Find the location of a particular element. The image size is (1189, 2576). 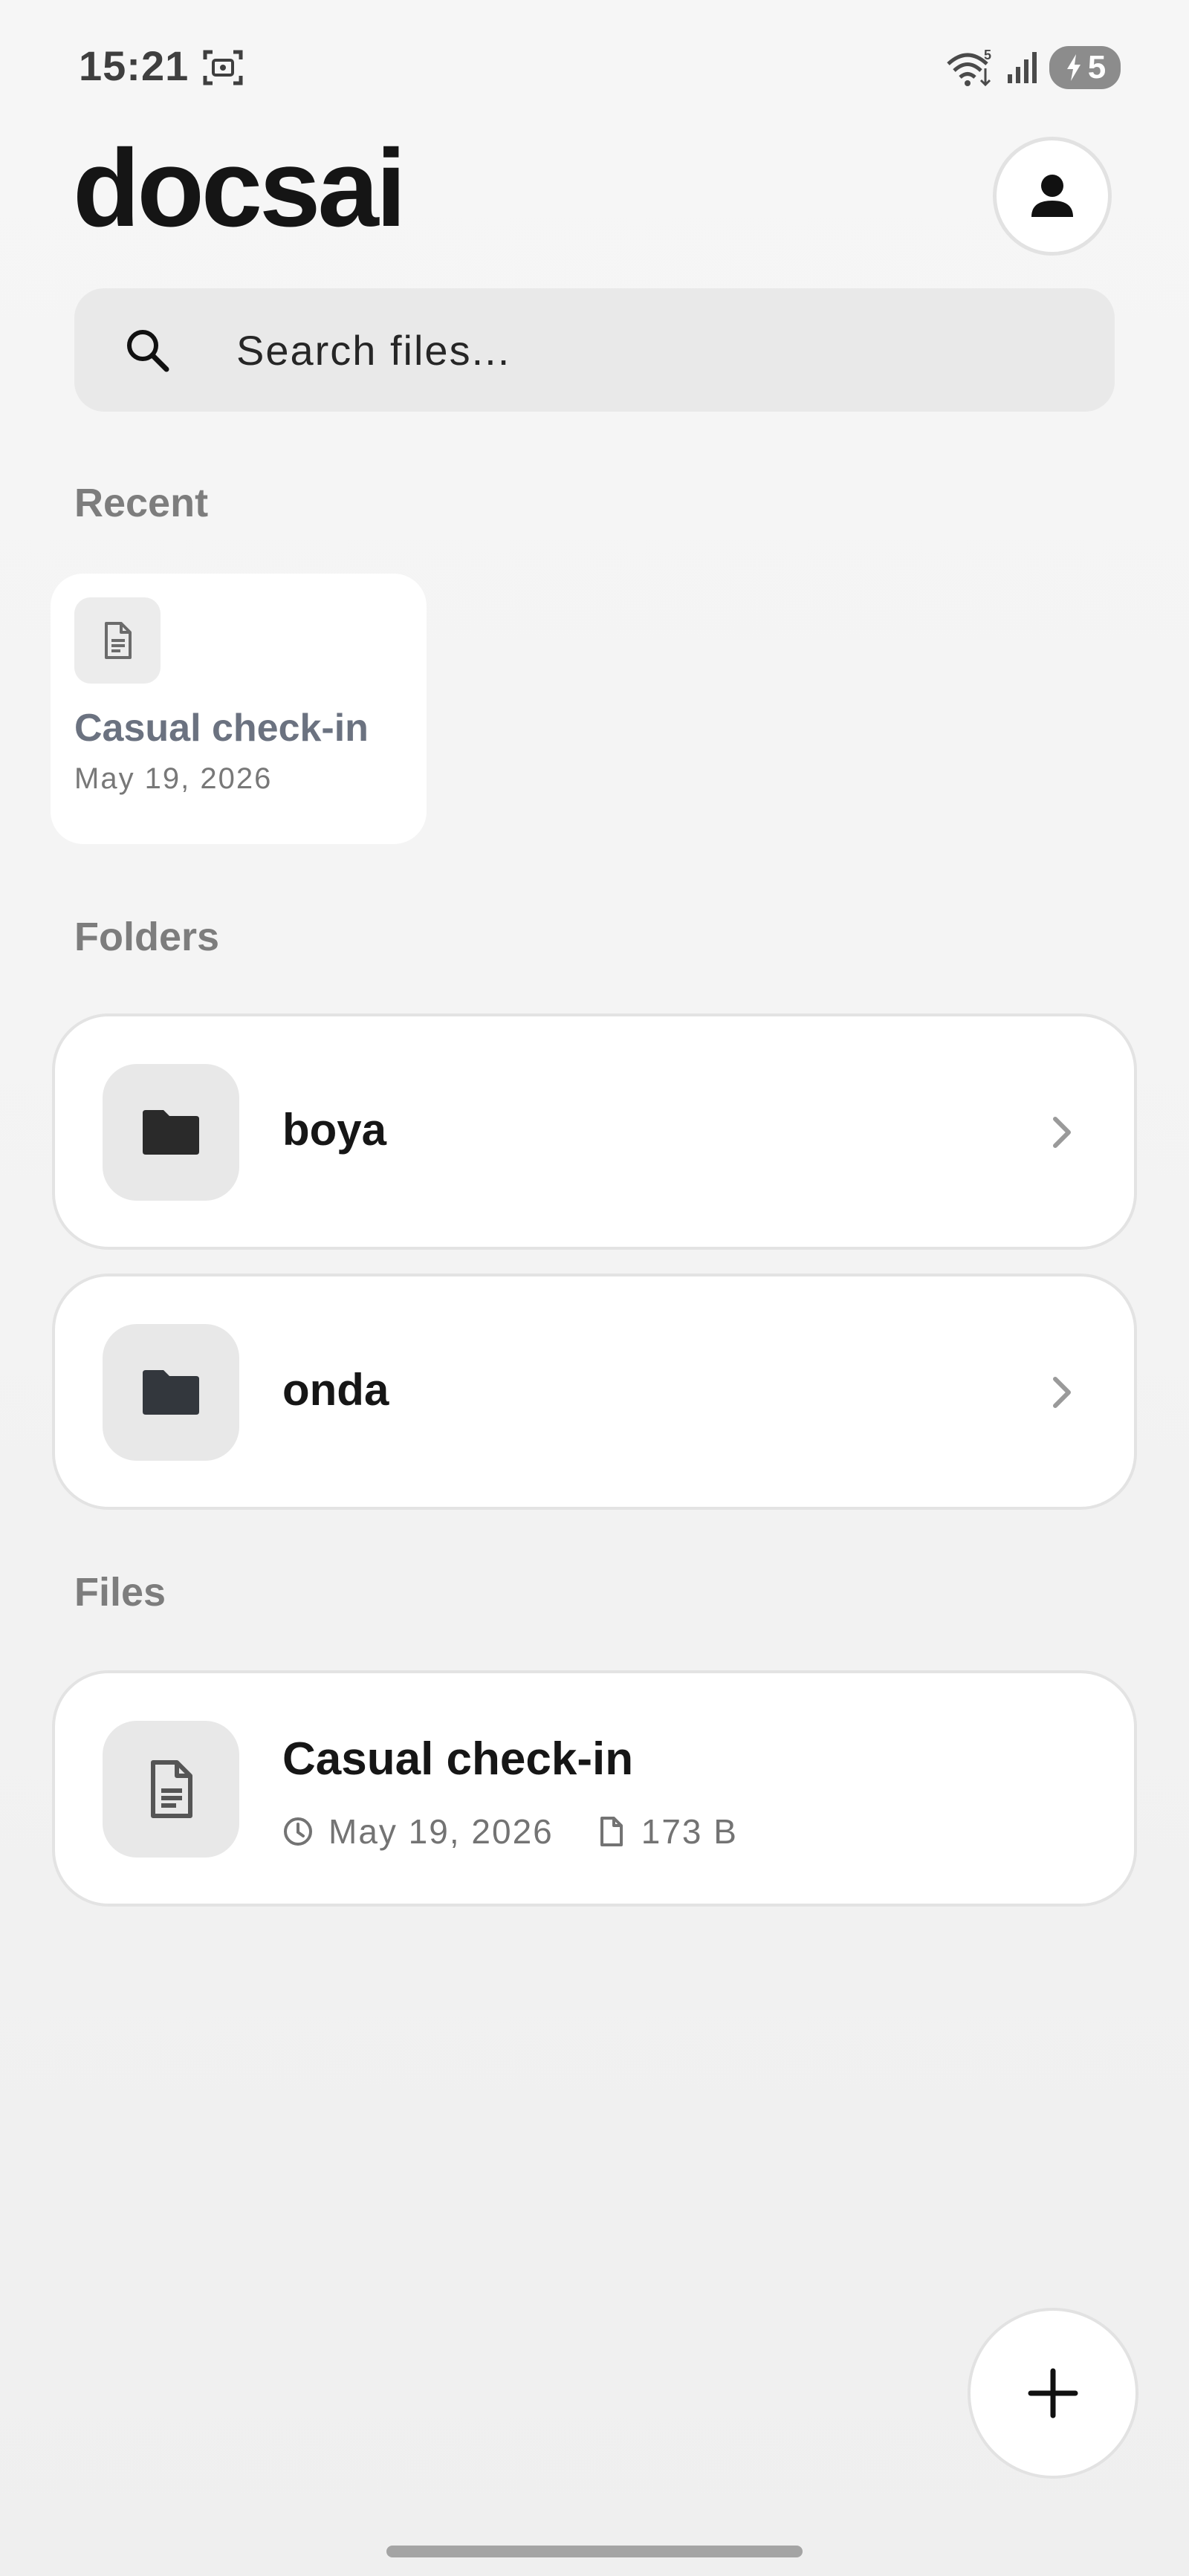

svg-text: 5 is located at coordinates (988, 55).